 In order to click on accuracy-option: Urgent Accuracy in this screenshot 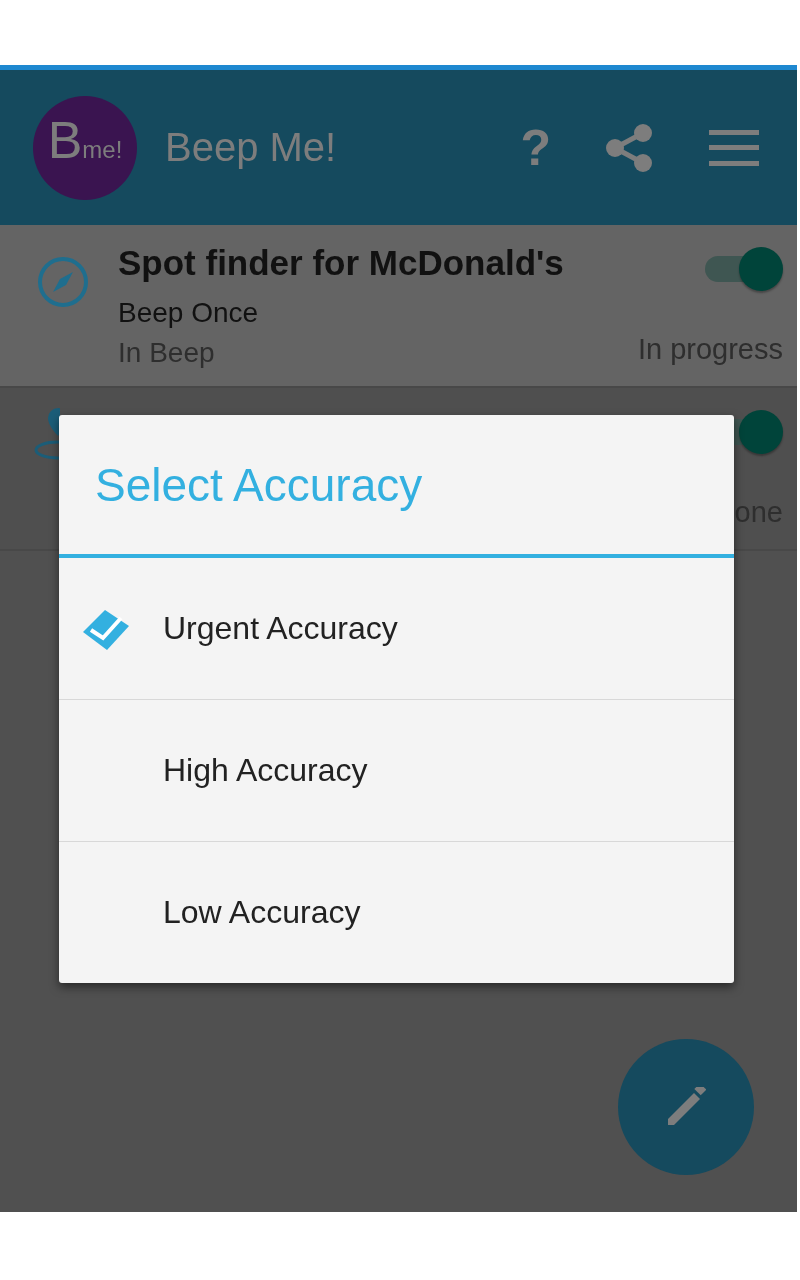, I will do `click(396, 628)`.